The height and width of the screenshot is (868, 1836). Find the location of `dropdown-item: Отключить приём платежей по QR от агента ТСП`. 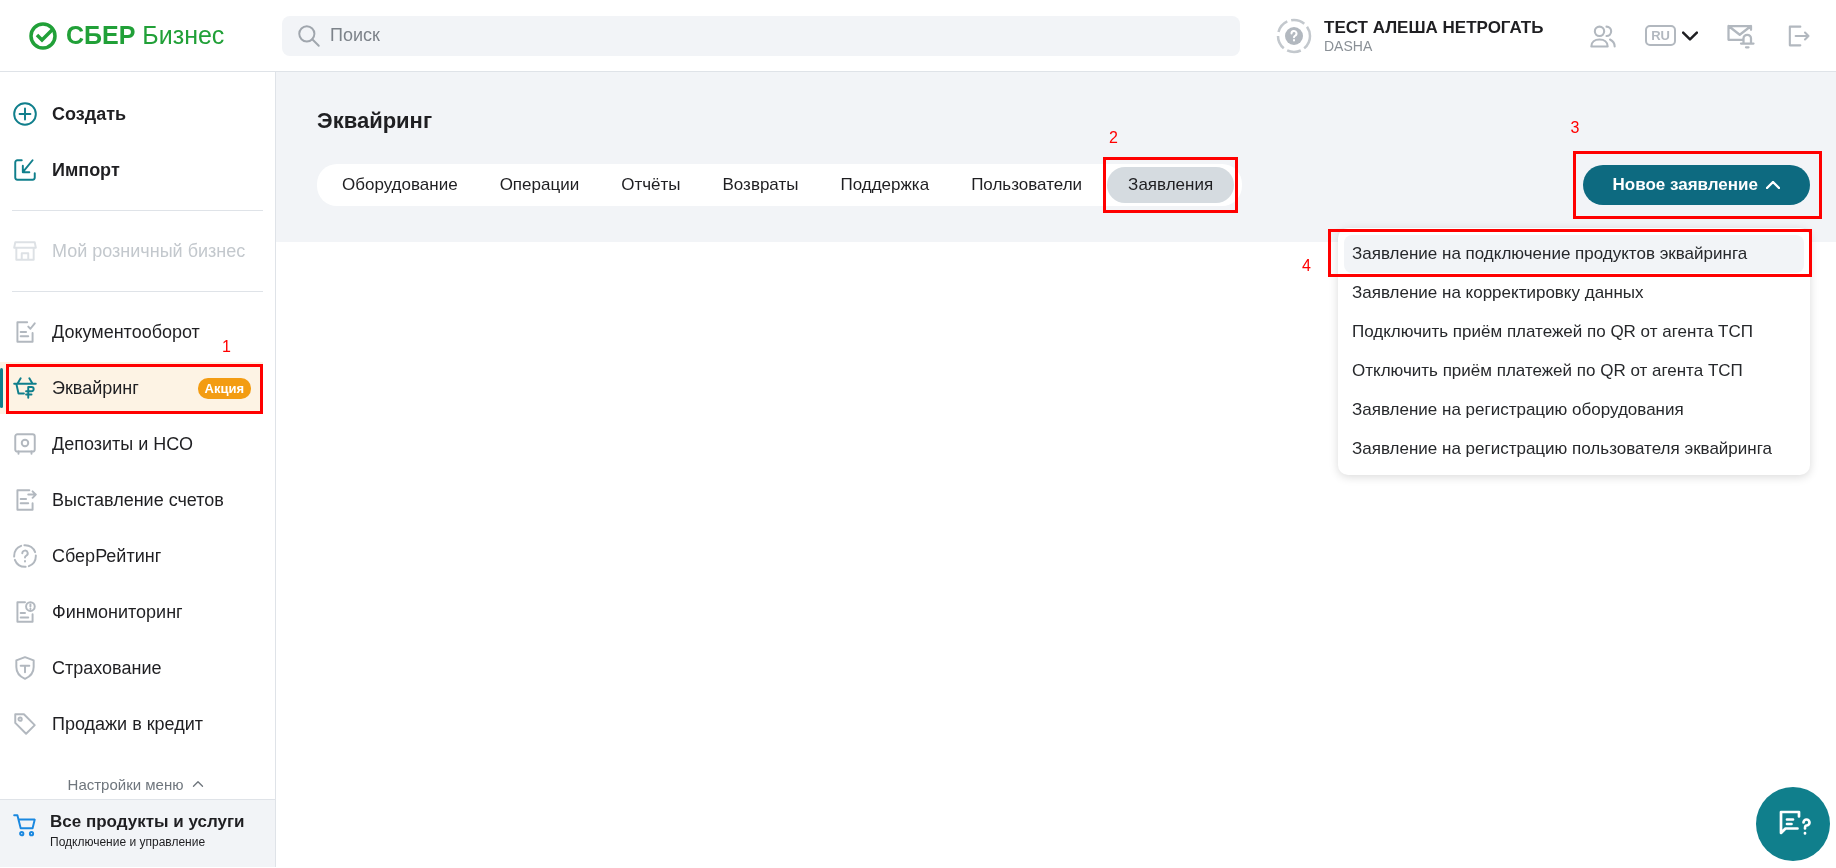

dropdown-item: Отключить приём платежей по QR от агента ТСП is located at coordinates (1574, 371).